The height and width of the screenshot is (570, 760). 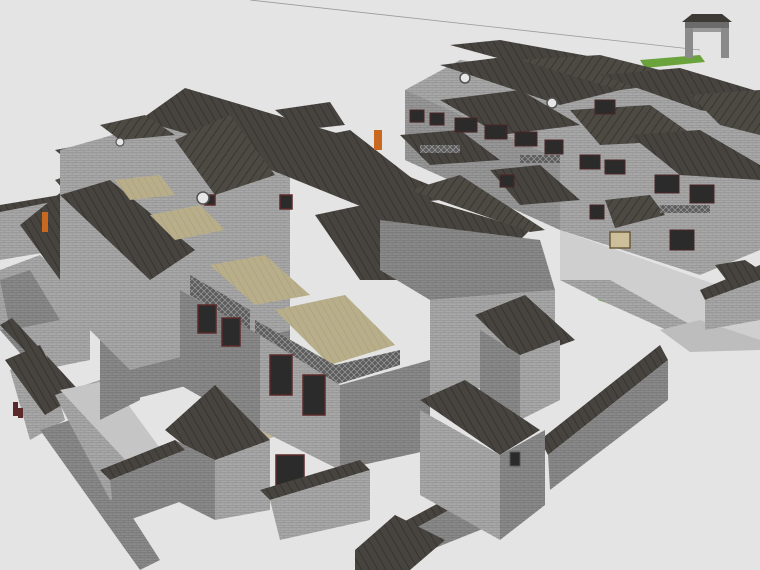 I want to click on north-gate, so click(x=707, y=36).